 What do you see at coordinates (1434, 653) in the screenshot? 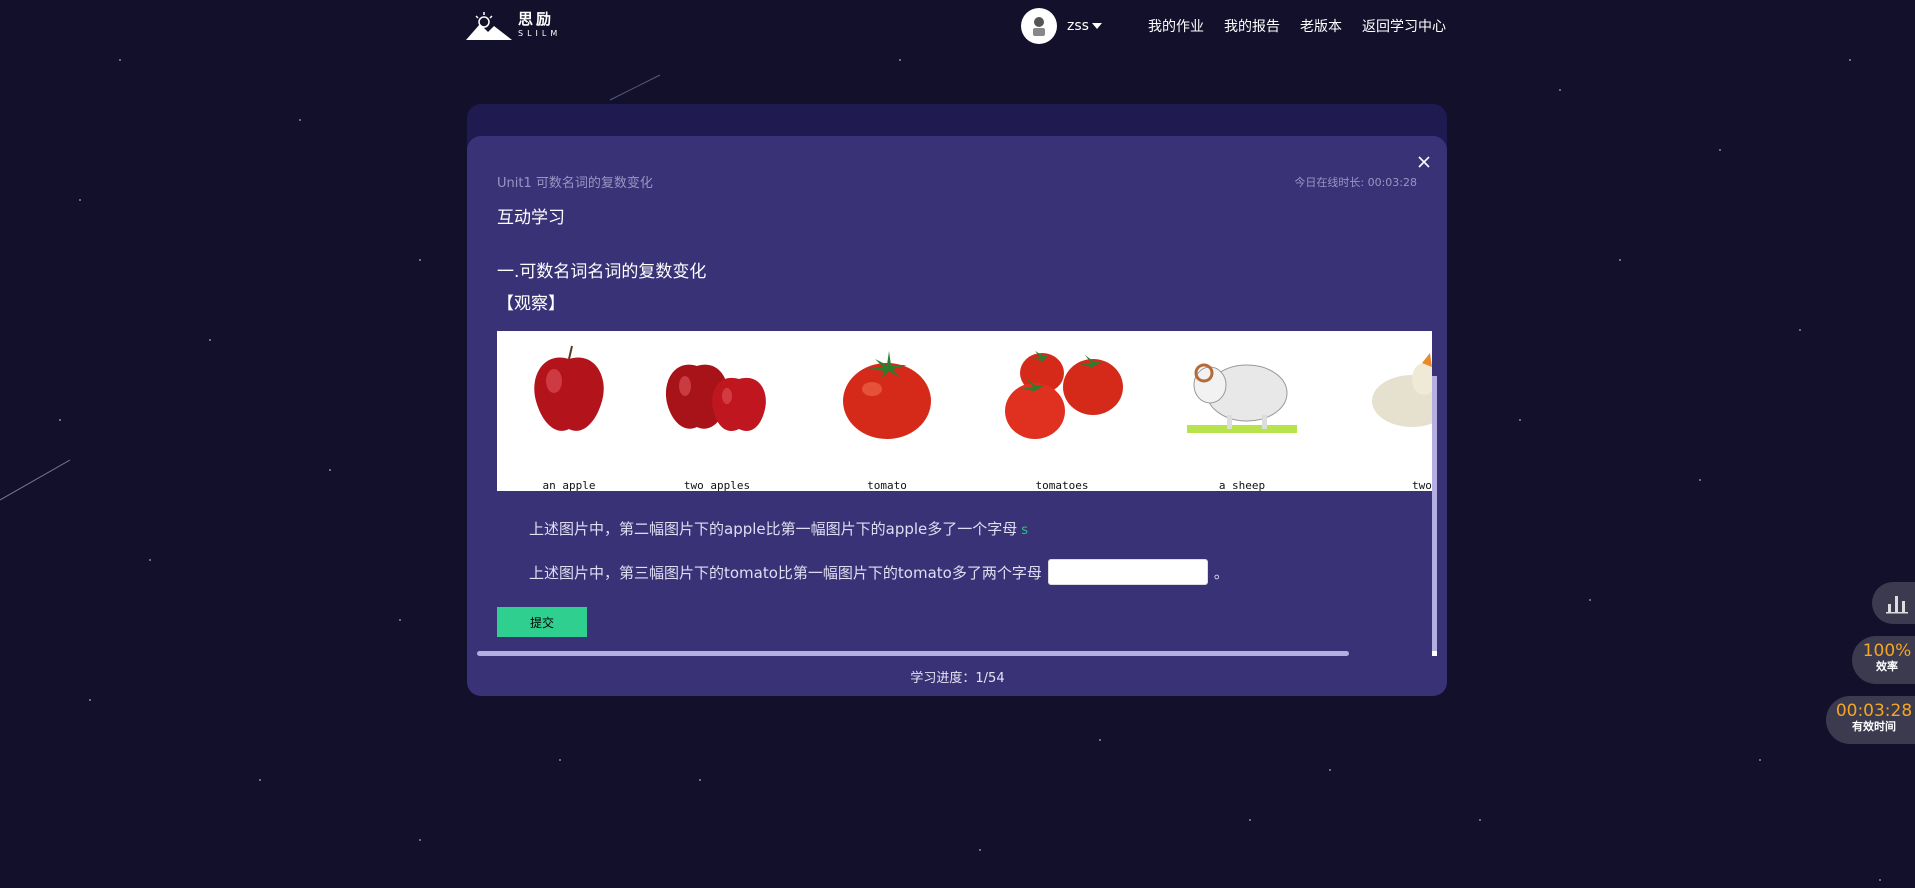
I see `vertical-scrollbar-end` at bounding box center [1434, 653].